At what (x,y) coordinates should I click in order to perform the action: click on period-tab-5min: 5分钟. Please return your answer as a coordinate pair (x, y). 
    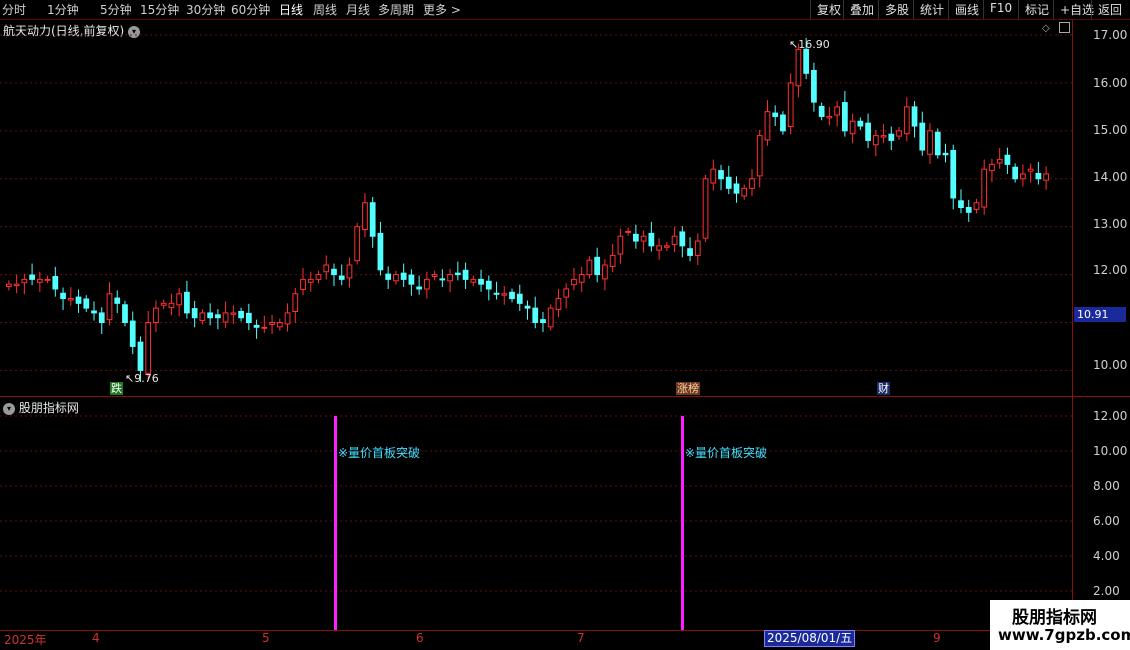
    Looking at the image, I should click on (116, 9).